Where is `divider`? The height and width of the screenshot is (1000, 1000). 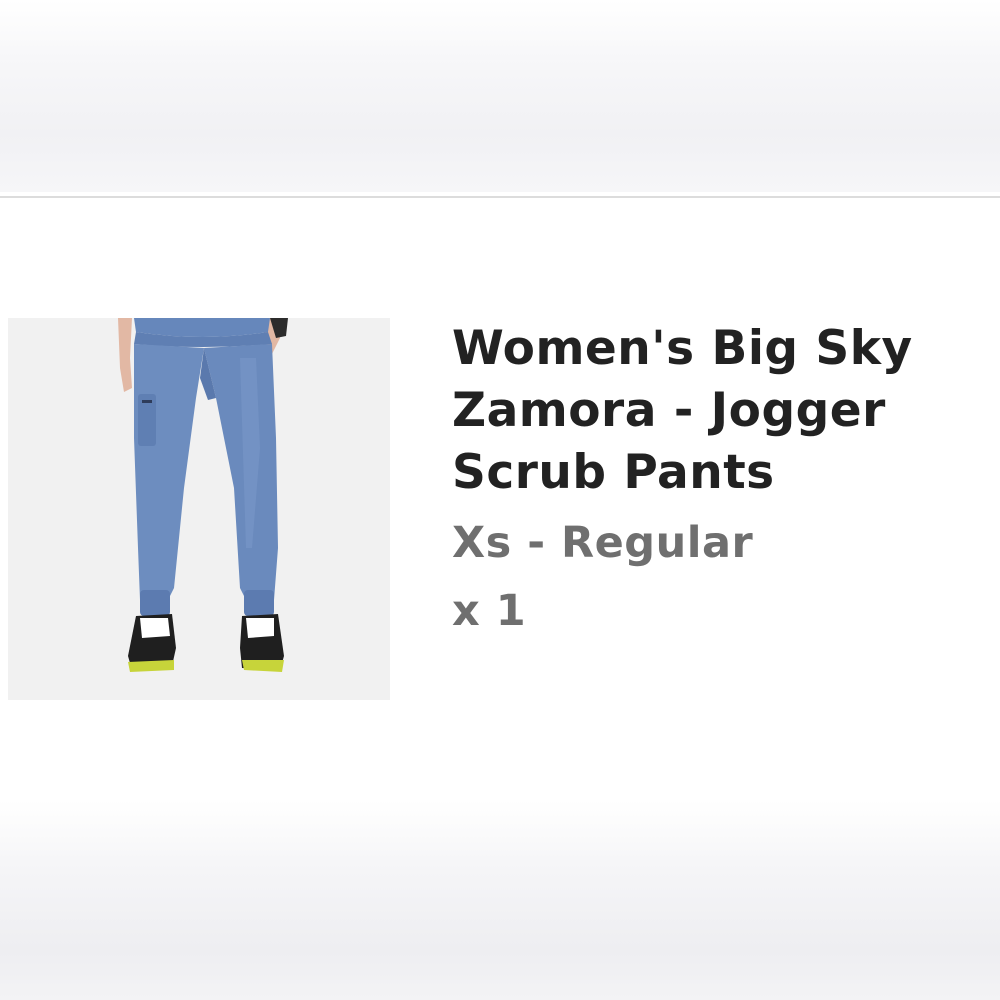 divider is located at coordinates (500, 197).